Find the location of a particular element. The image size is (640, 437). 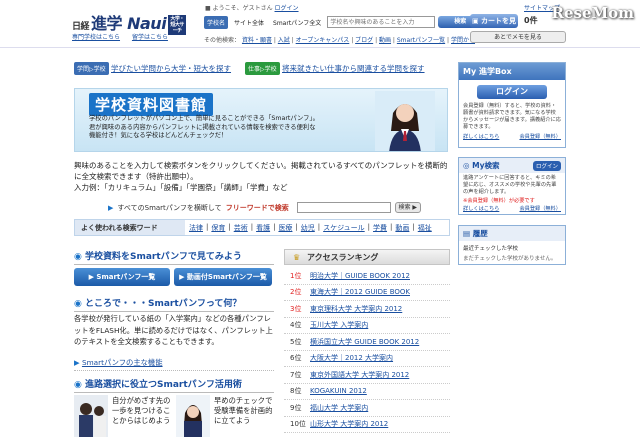

top-link-shigoto-tag: 仕事▷学校 is located at coordinates (262, 68).